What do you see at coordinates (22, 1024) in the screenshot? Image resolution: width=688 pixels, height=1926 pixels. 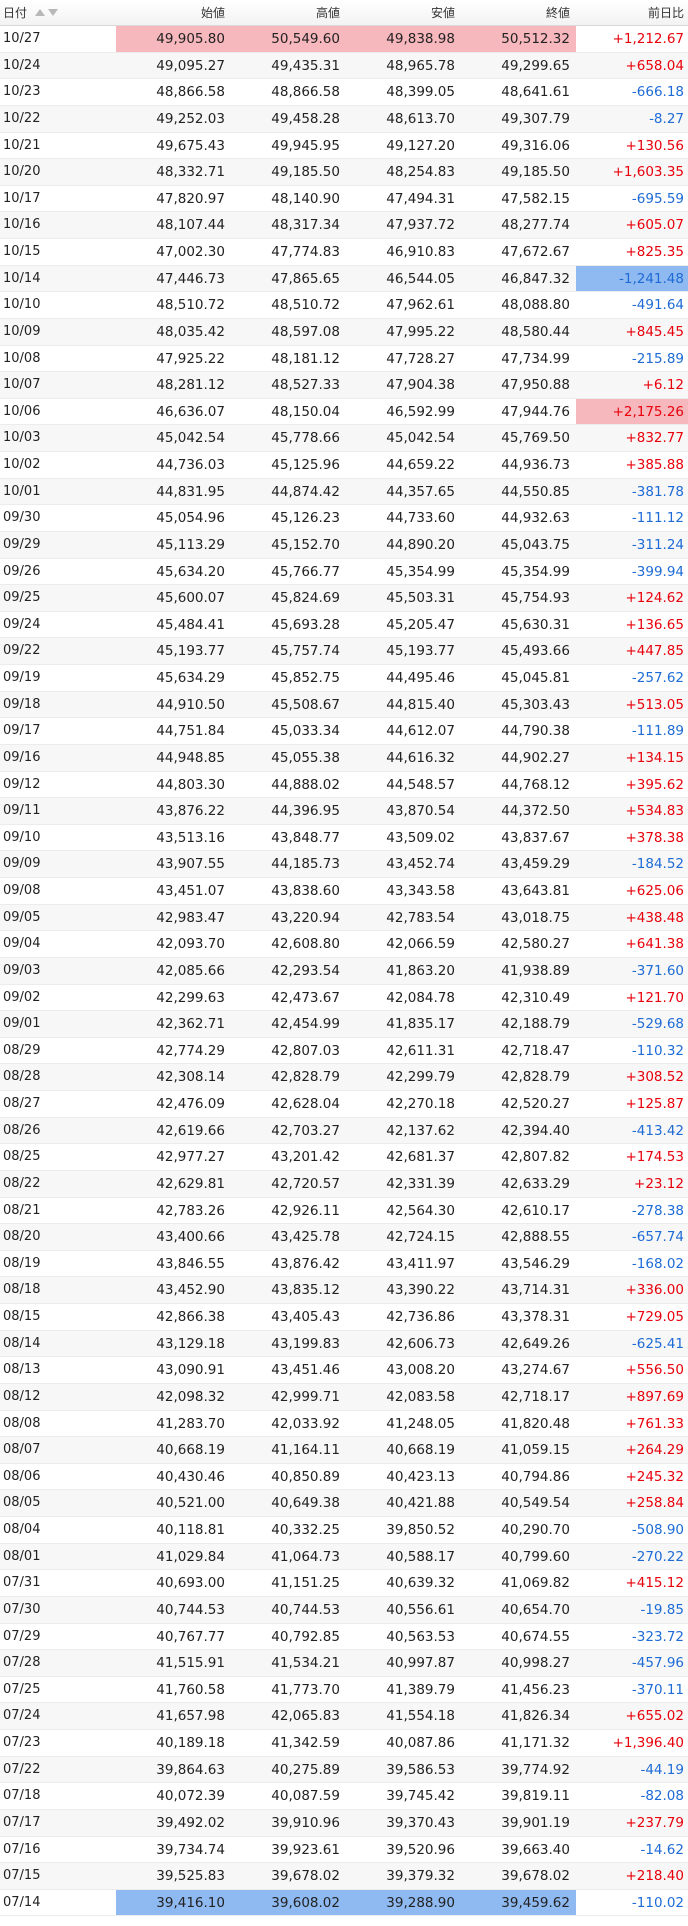 I see `cell-date: 09/01` at bounding box center [22, 1024].